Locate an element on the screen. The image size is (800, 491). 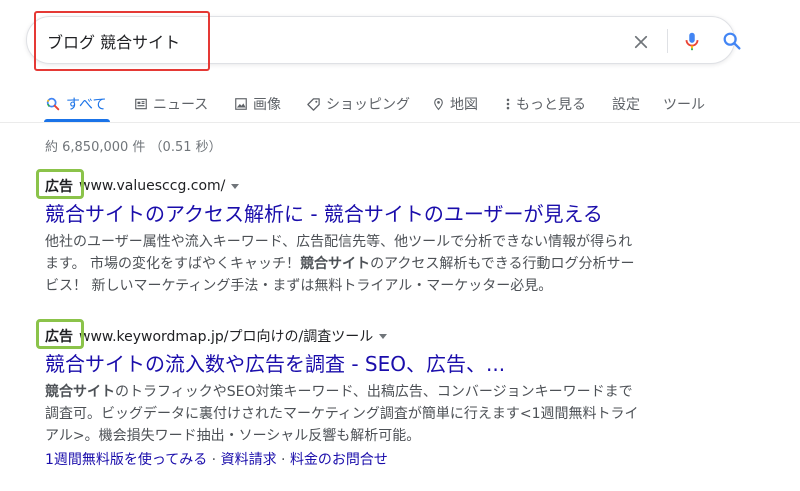
search-box-divider is located at coordinates (667, 41).